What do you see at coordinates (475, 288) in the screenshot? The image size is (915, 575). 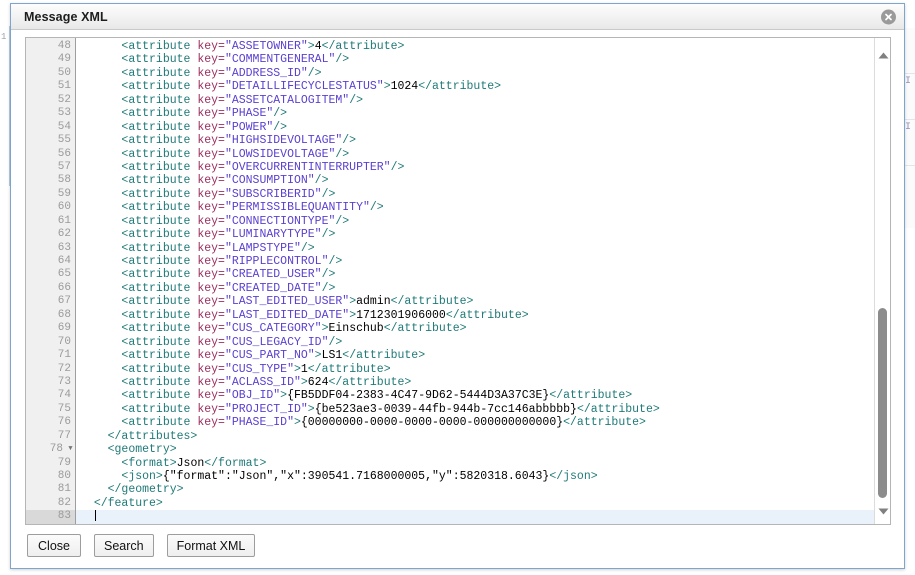 I see `code-line: <attribute key="CREATED_DATE"/>` at bounding box center [475, 288].